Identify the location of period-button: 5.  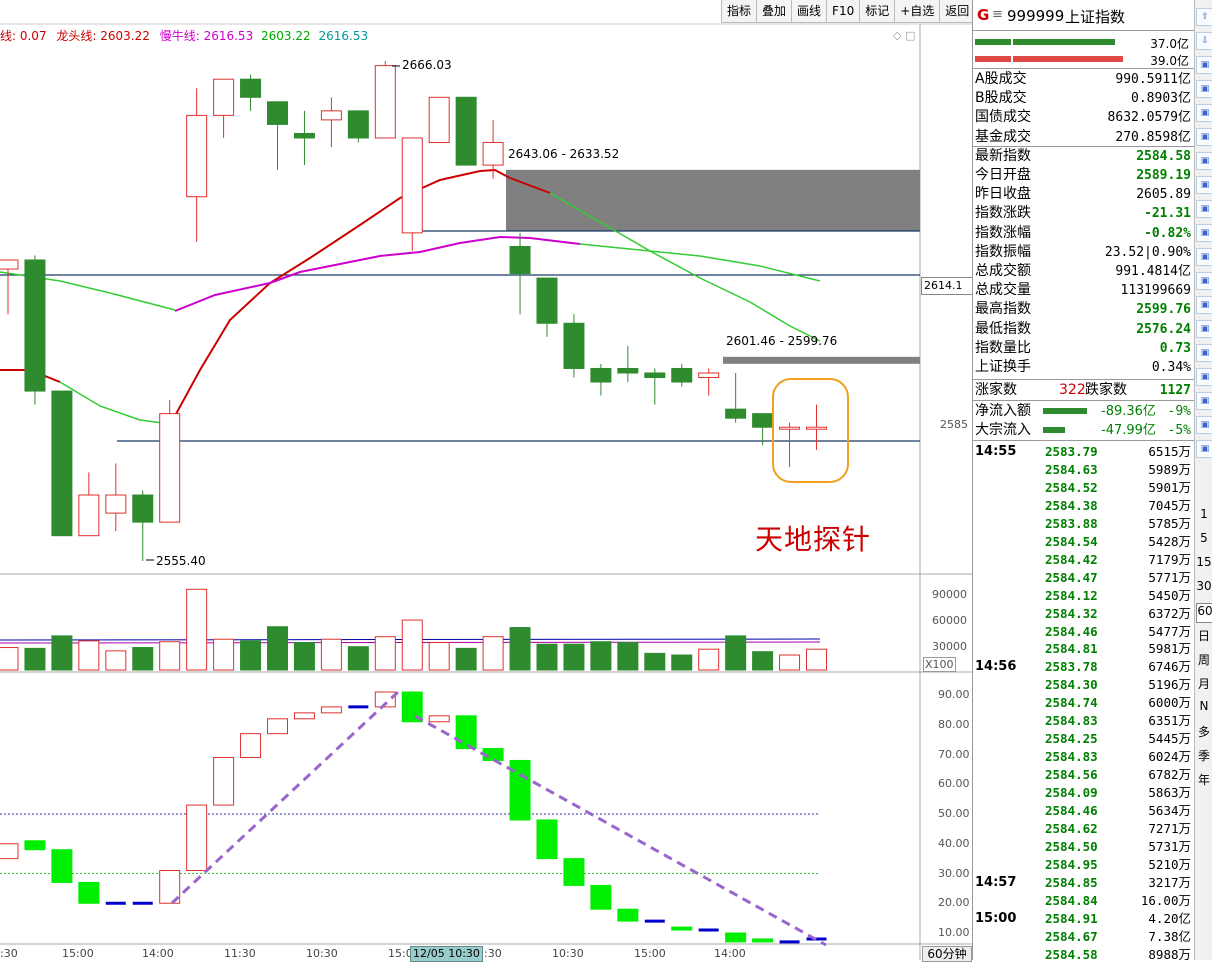
(1204, 540).